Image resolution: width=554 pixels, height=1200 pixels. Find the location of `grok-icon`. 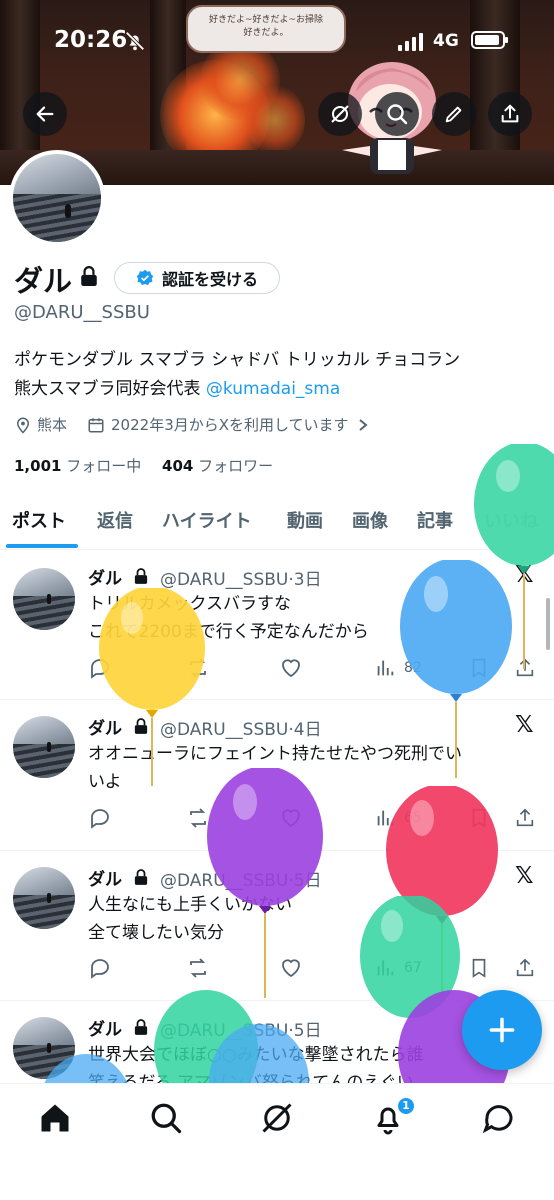

grok-icon is located at coordinates (277, 1118).